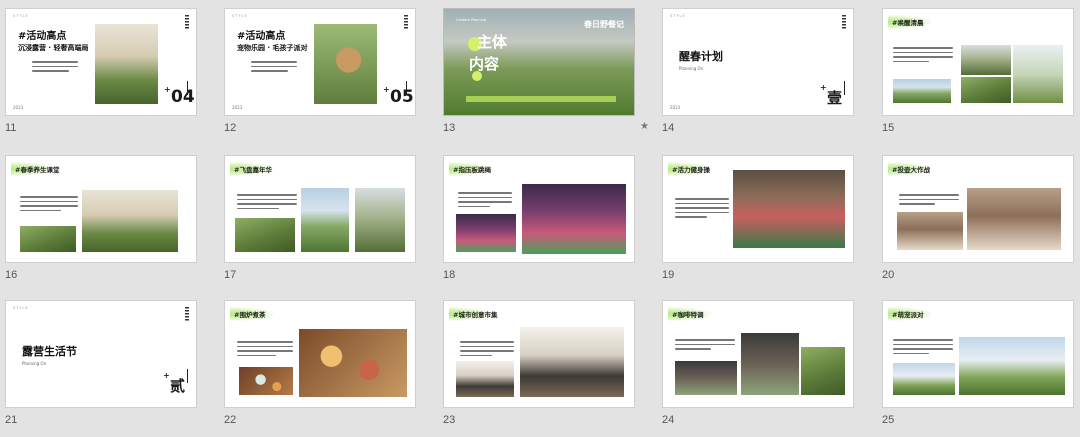 This screenshot has height=437, width=1080. What do you see at coordinates (272, 48) in the screenshot?
I see `slide-subtitle: 宠物乐园 · 毛孩子派对` at bounding box center [272, 48].